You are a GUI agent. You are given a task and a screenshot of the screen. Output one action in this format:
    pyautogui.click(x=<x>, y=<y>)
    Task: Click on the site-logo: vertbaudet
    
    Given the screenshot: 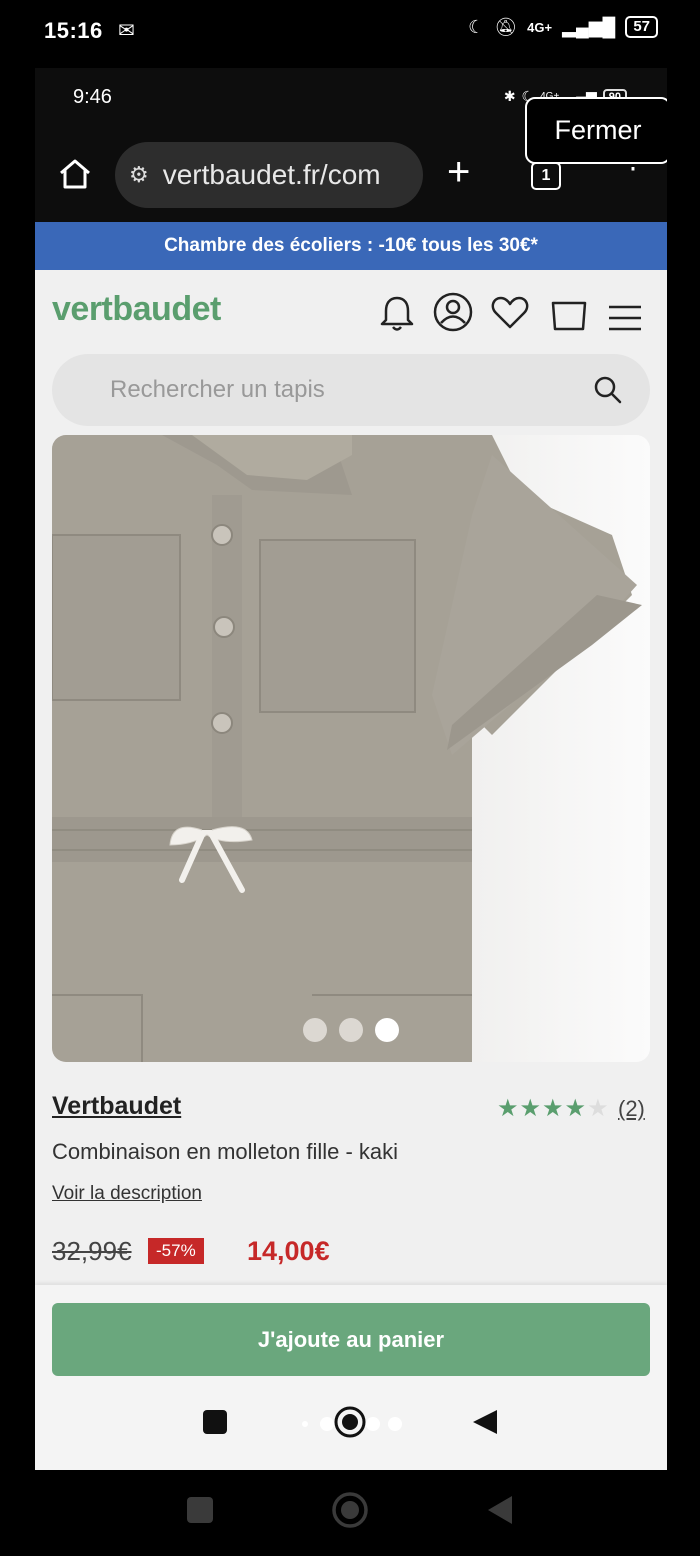 What is the action you would take?
    pyautogui.click(x=136, y=309)
    